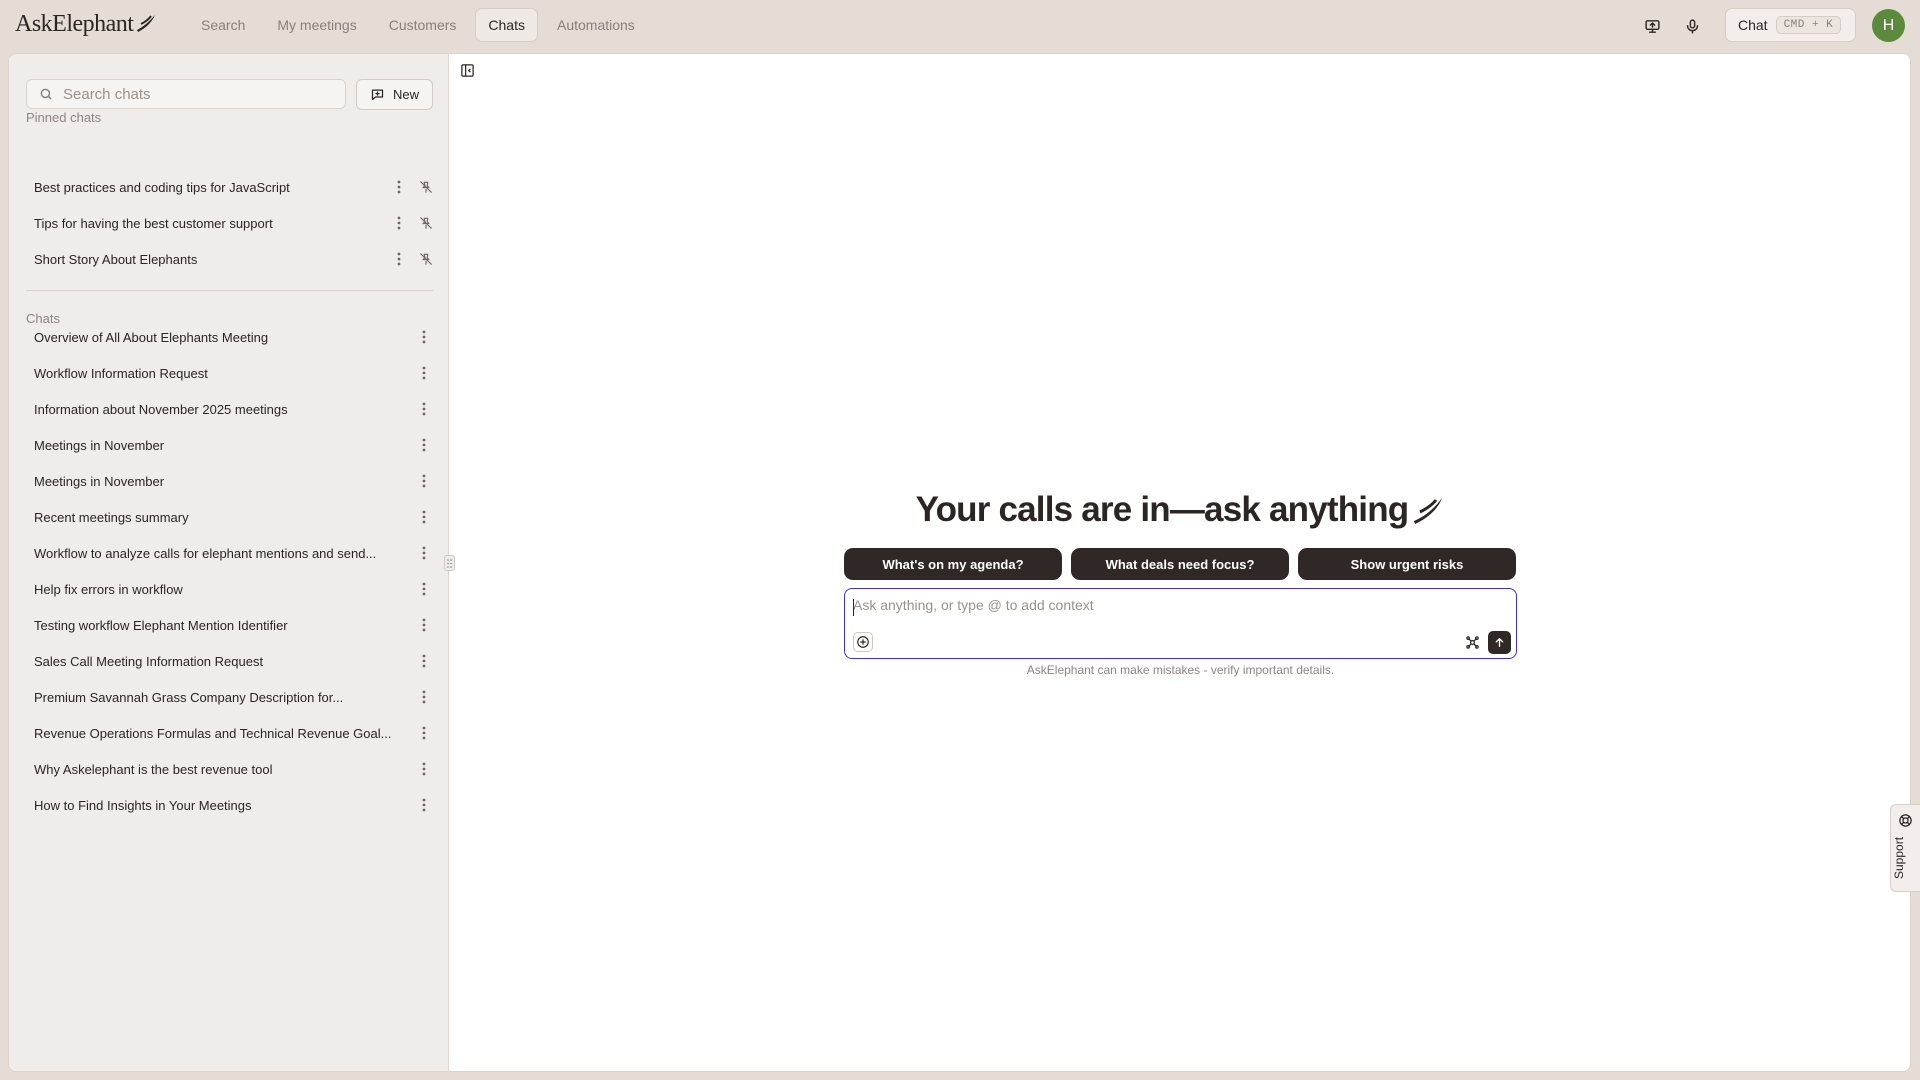  I want to click on chat-title: Recent meetings summary, so click(111, 517).